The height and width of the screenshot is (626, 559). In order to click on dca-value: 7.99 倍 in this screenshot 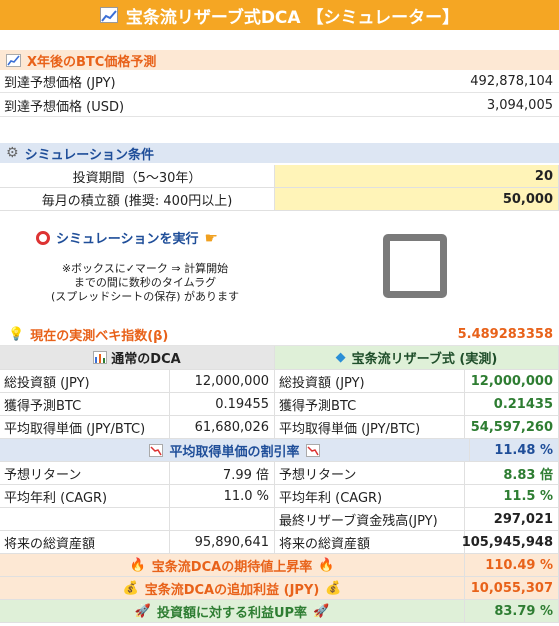, I will do `click(222, 473)`.